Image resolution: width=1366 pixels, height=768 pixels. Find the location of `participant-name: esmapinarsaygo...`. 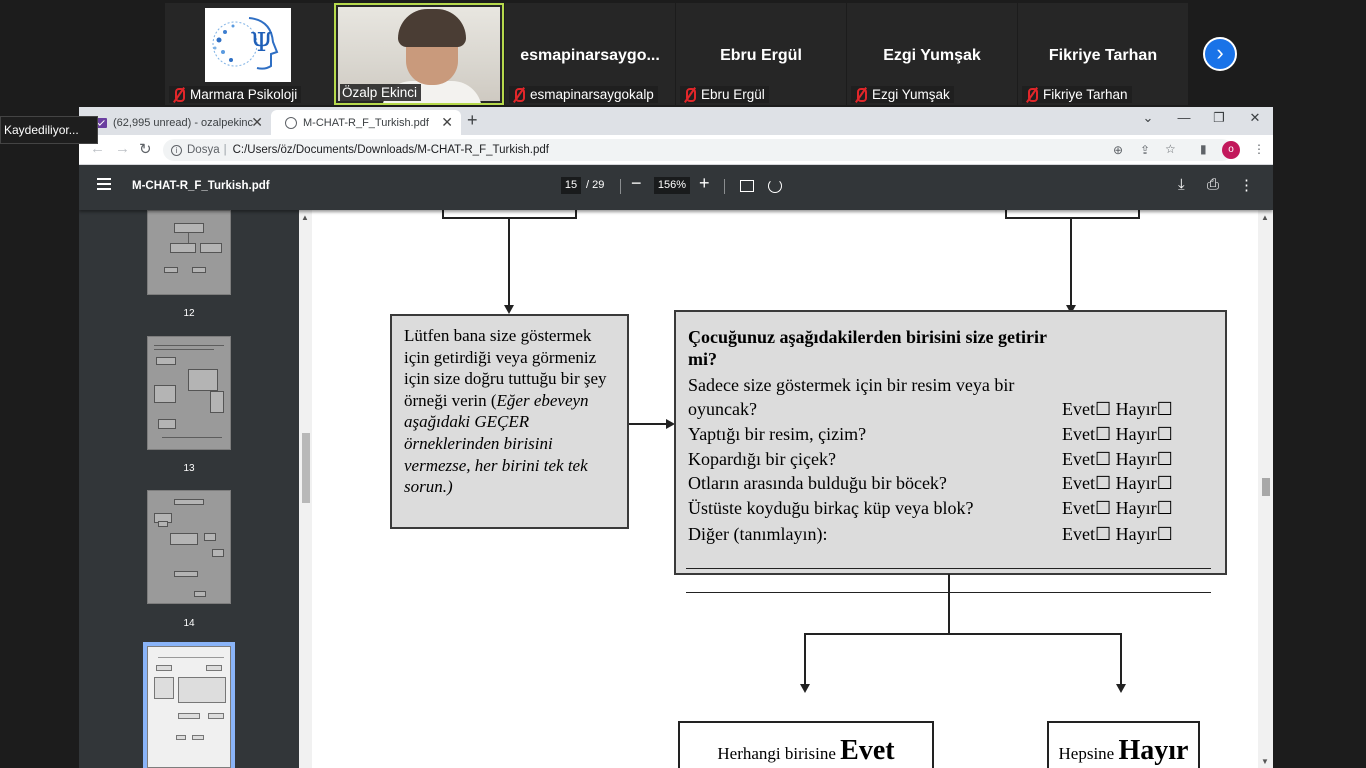

participant-name: esmapinarsaygo... is located at coordinates (590, 55).